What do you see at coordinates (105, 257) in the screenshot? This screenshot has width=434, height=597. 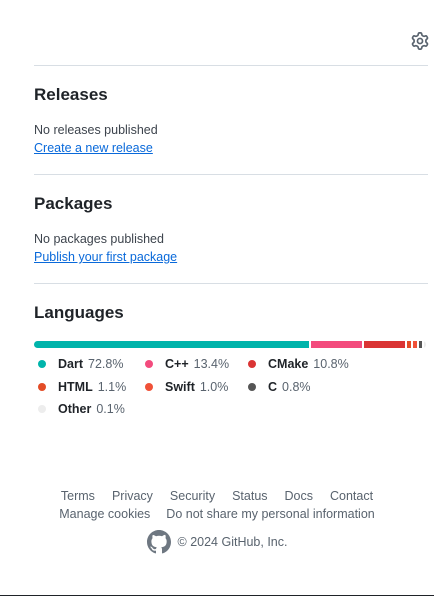 I see `publish-package-link: Publish your first package` at bounding box center [105, 257].